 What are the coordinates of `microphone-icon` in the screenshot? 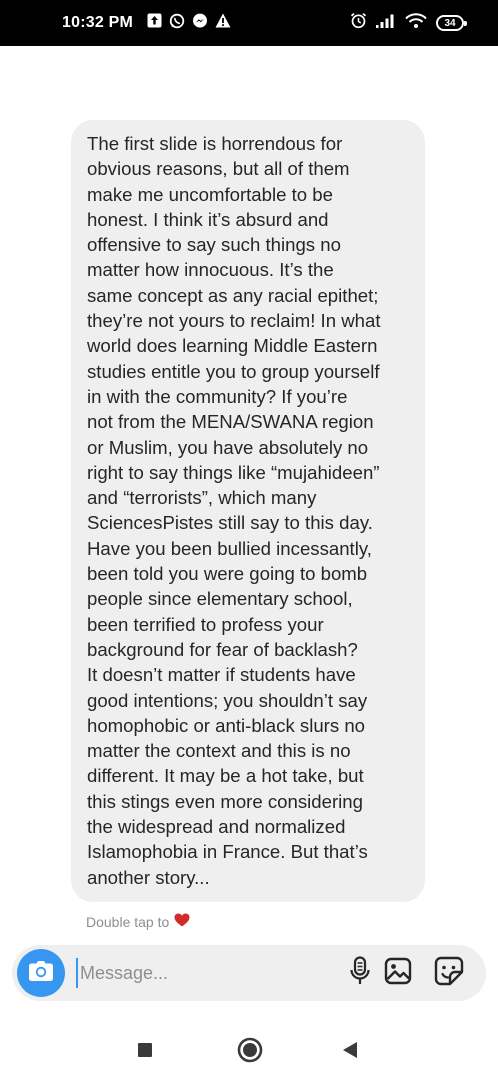 It's located at (360, 973).